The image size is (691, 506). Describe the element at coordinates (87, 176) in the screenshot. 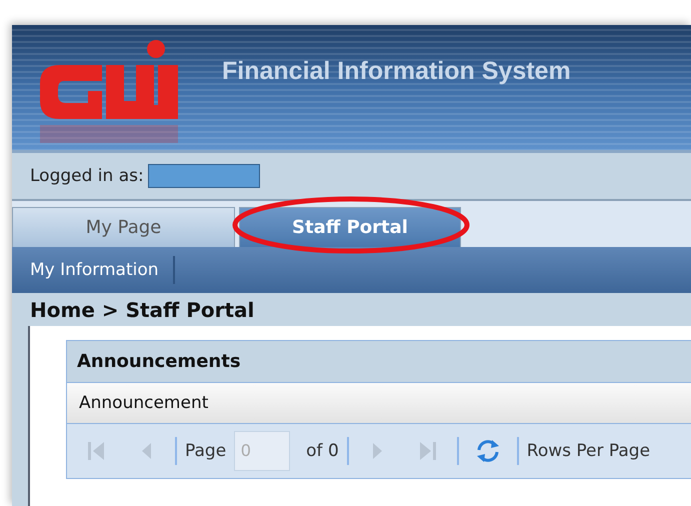

I see `logged-in-label: Logged in as:` at that location.